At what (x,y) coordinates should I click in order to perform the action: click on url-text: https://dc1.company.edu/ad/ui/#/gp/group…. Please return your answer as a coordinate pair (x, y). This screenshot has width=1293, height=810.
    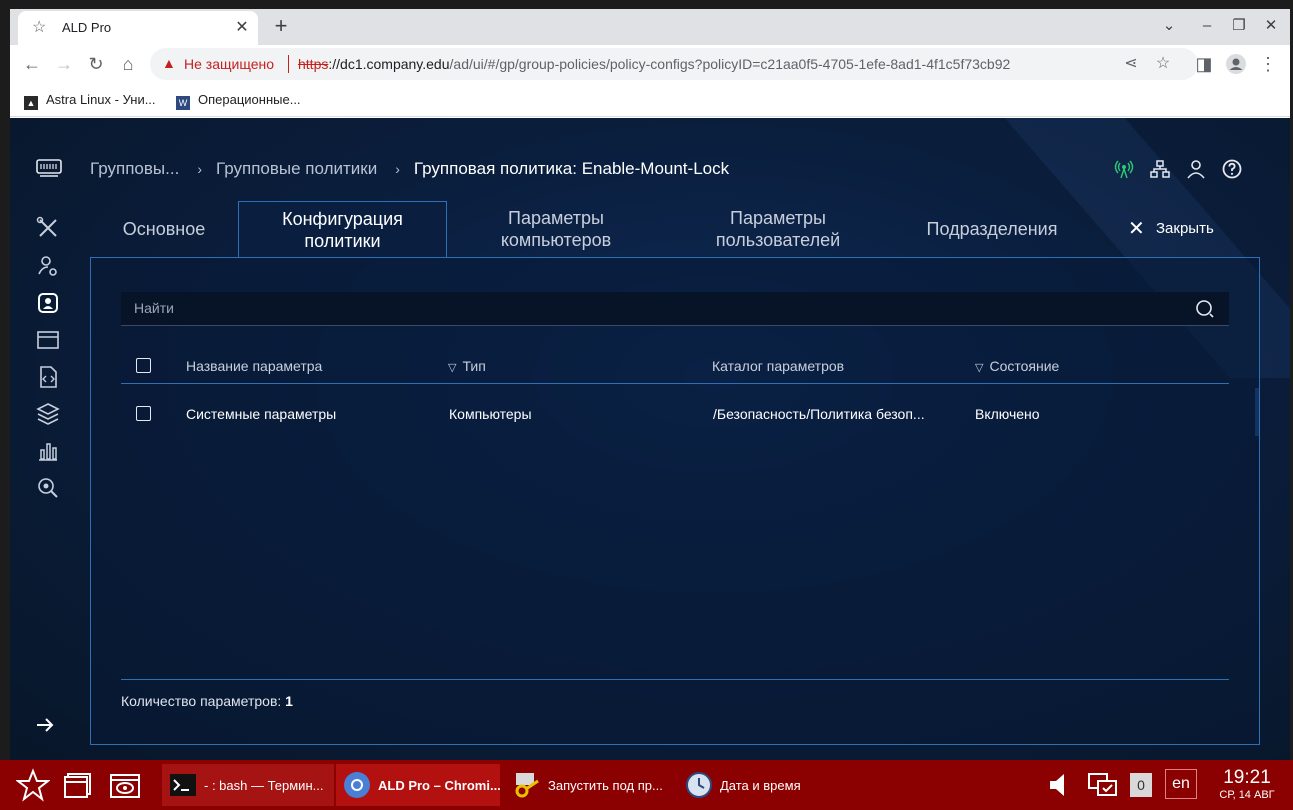
    Looking at the image, I should click on (654, 64).